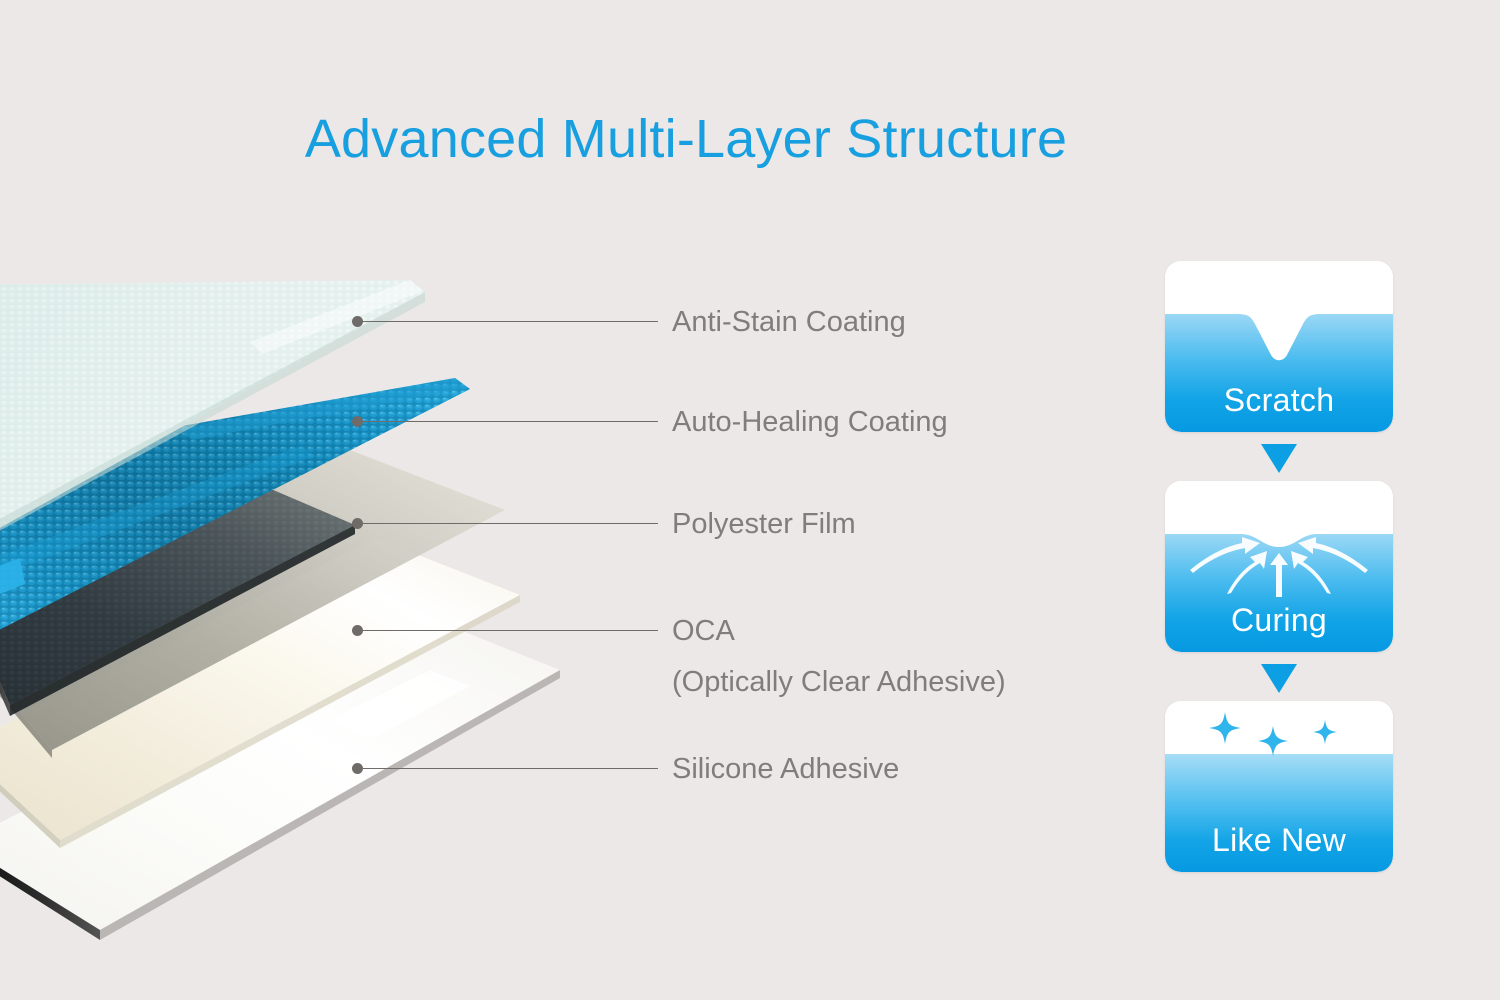 This screenshot has width=1500, height=1000. What do you see at coordinates (810, 422) in the screenshot?
I see `callout-label: Auto-Healing Coating` at bounding box center [810, 422].